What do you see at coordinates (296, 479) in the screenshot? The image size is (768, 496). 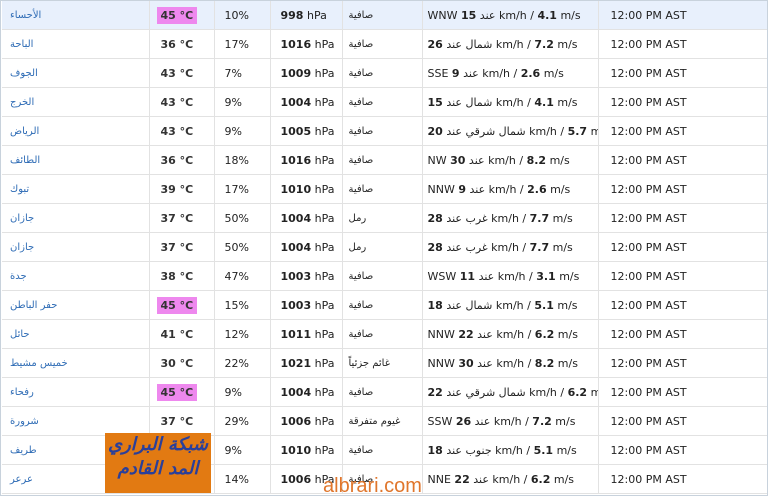 I see `pressure-value: 1006` at bounding box center [296, 479].